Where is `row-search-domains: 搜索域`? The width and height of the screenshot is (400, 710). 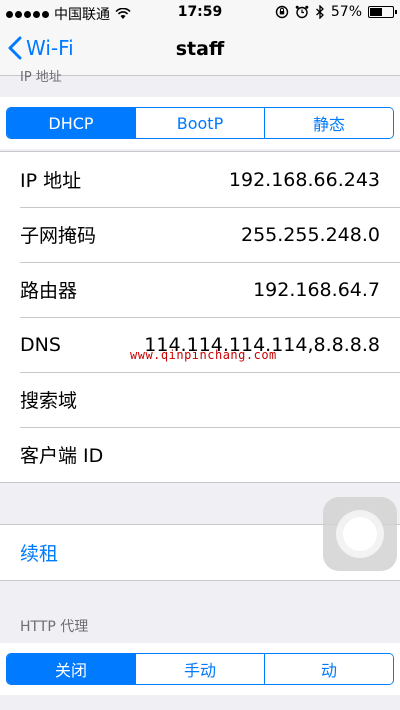 row-search-domains: 搜索域 is located at coordinates (200, 399).